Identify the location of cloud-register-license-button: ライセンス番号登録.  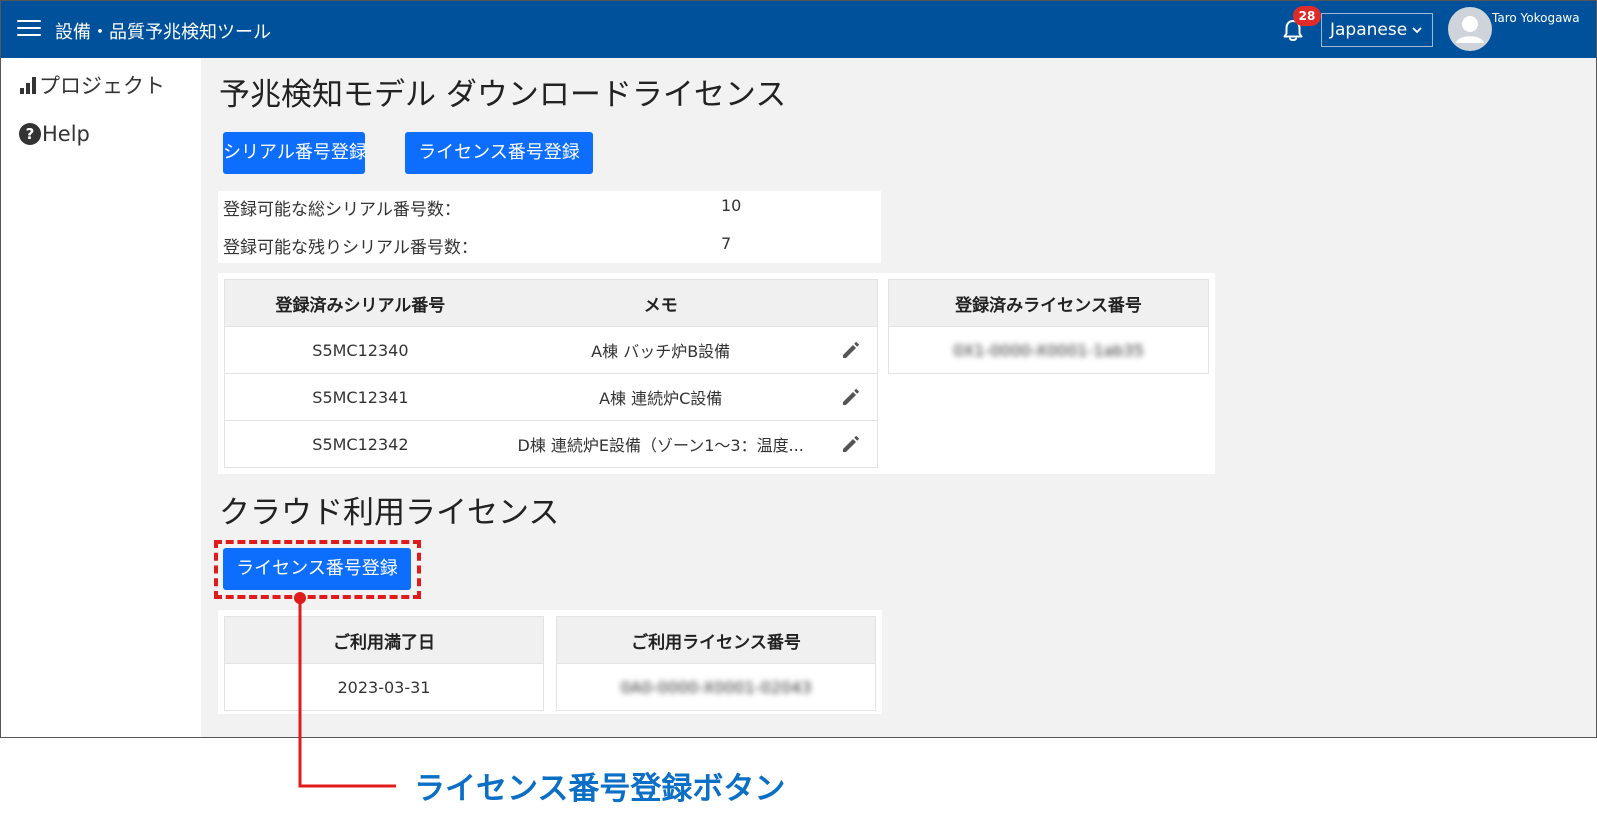
(317, 569).